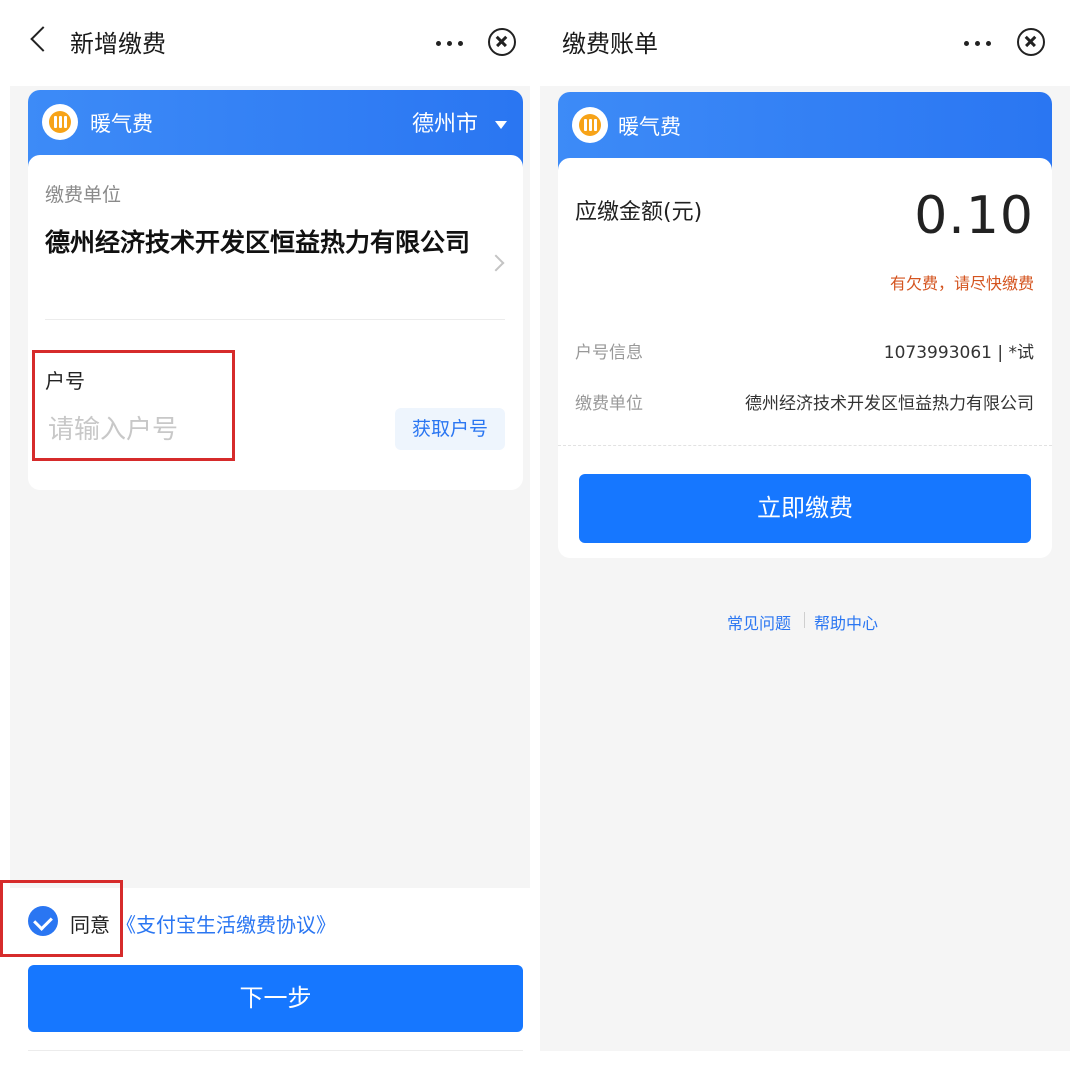 This screenshot has width=1080, height=1080. Describe the element at coordinates (804, 620) in the screenshot. I see `link-separator` at that location.